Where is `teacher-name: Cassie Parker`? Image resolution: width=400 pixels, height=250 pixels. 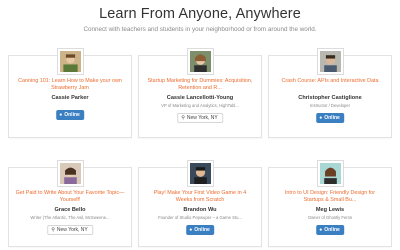 teacher-name: Cassie Parker is located at coordinates (70, 98).